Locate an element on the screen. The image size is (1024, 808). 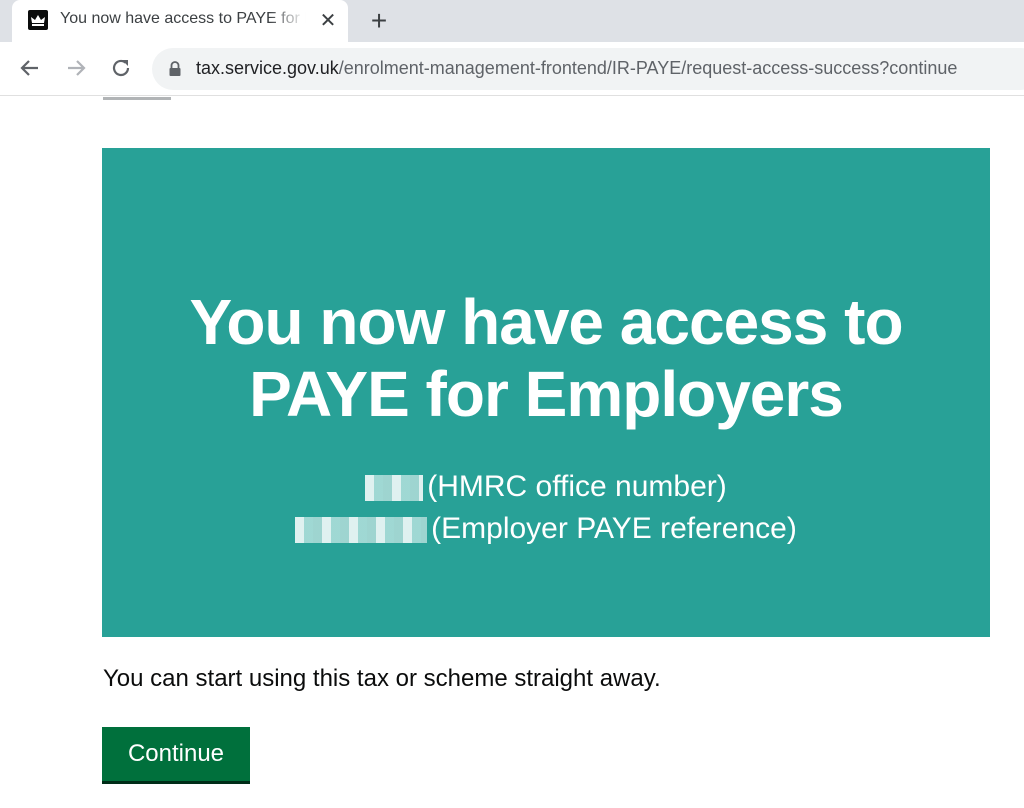
close-icon: ✕ is located at coordinates (328, 21).